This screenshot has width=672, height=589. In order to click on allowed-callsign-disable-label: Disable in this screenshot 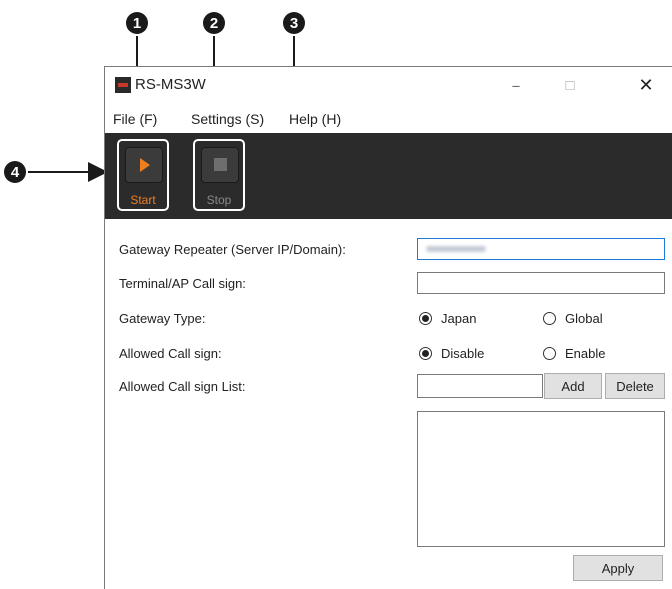, I will do `click(463, 353)`.